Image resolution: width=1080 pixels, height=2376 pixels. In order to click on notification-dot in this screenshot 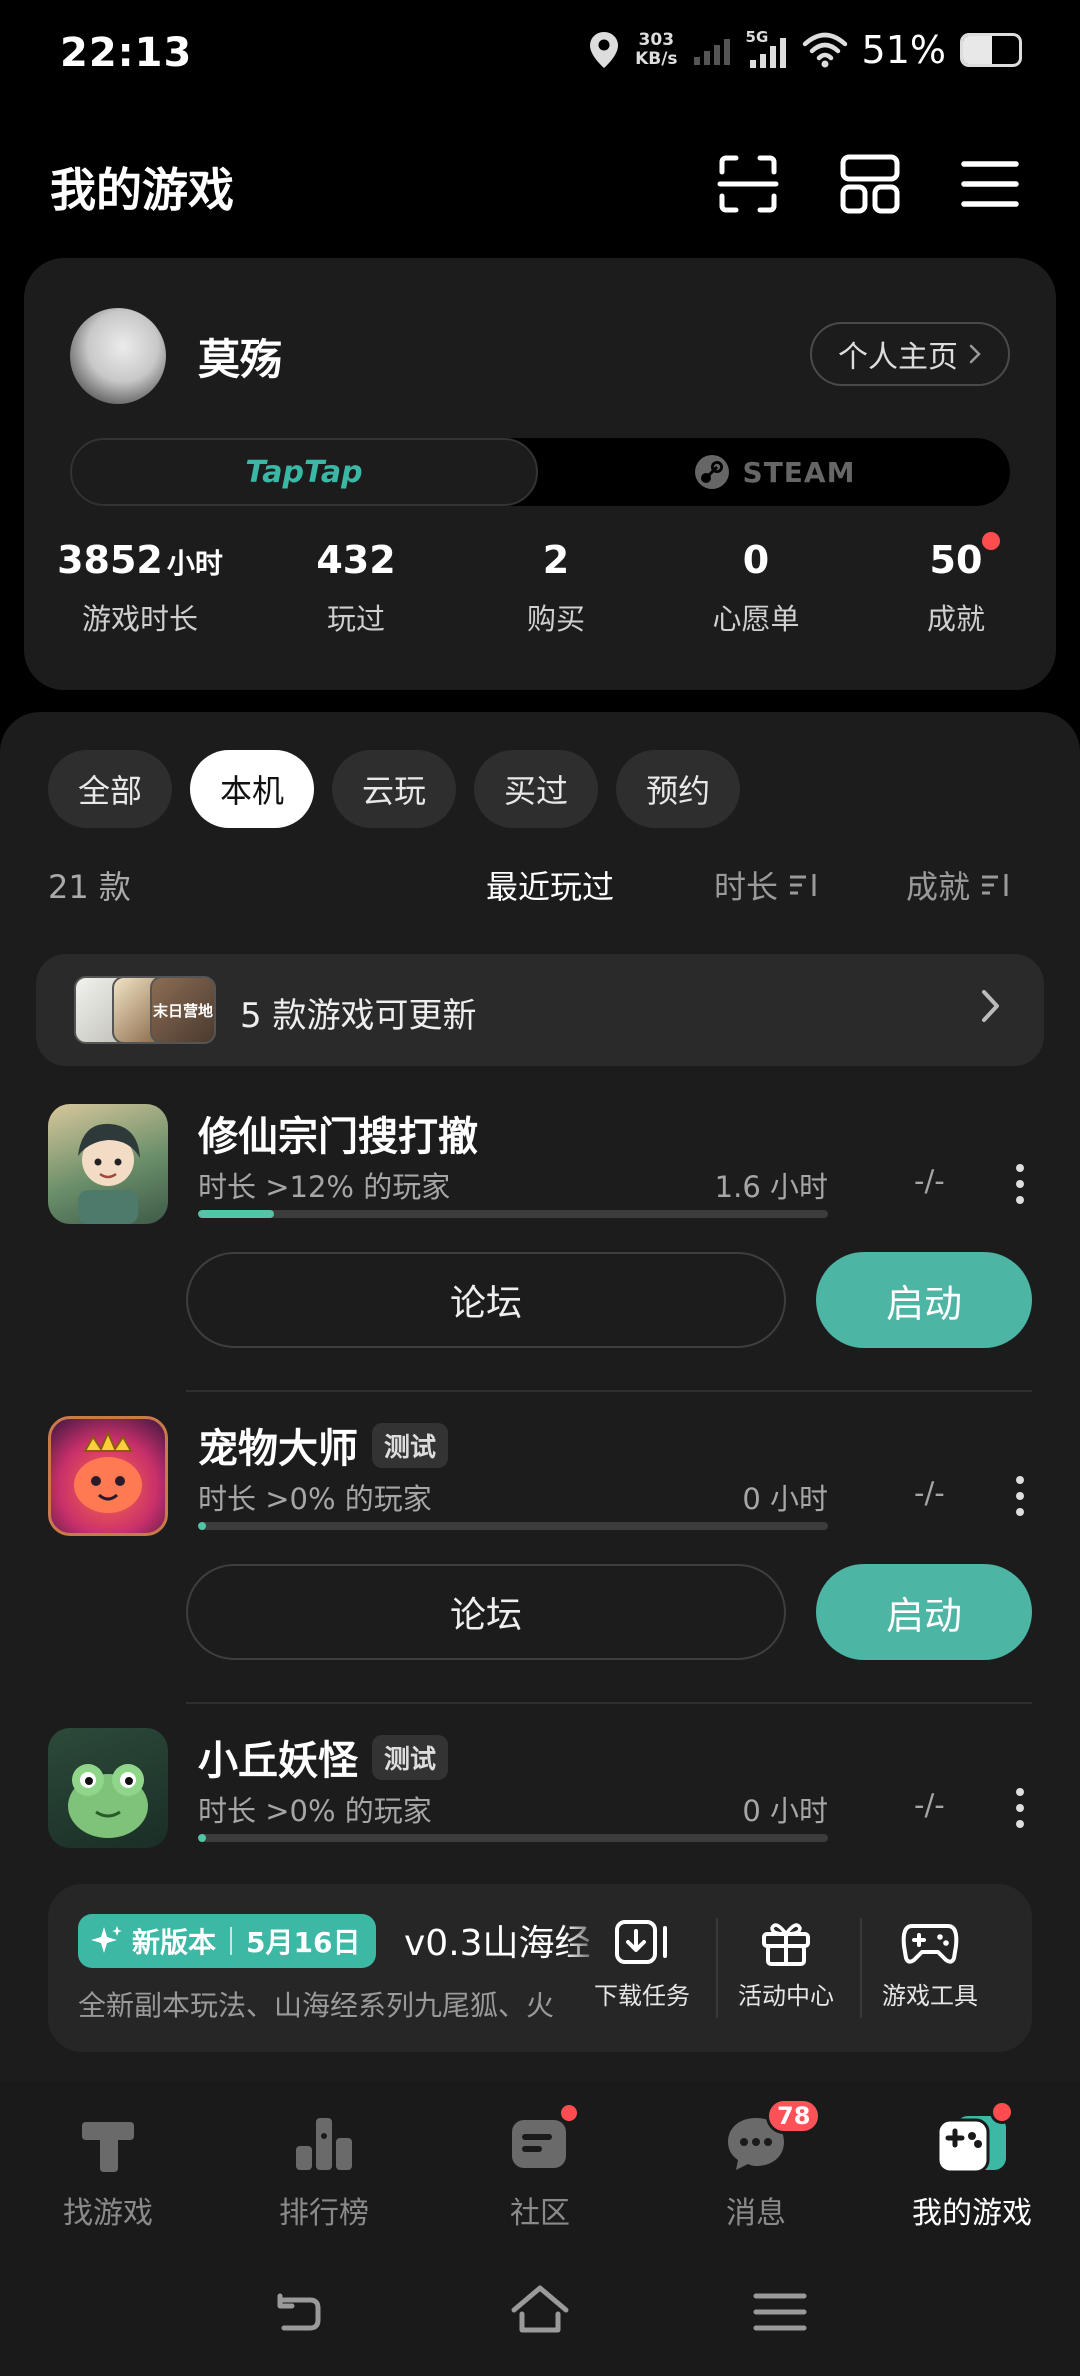, I will do `click(569, 2113)`.